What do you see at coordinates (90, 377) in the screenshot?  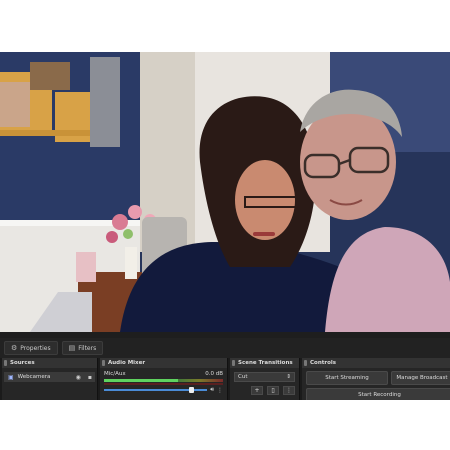 I see `lock-icon: ▪` at bounding box center [90, 377].